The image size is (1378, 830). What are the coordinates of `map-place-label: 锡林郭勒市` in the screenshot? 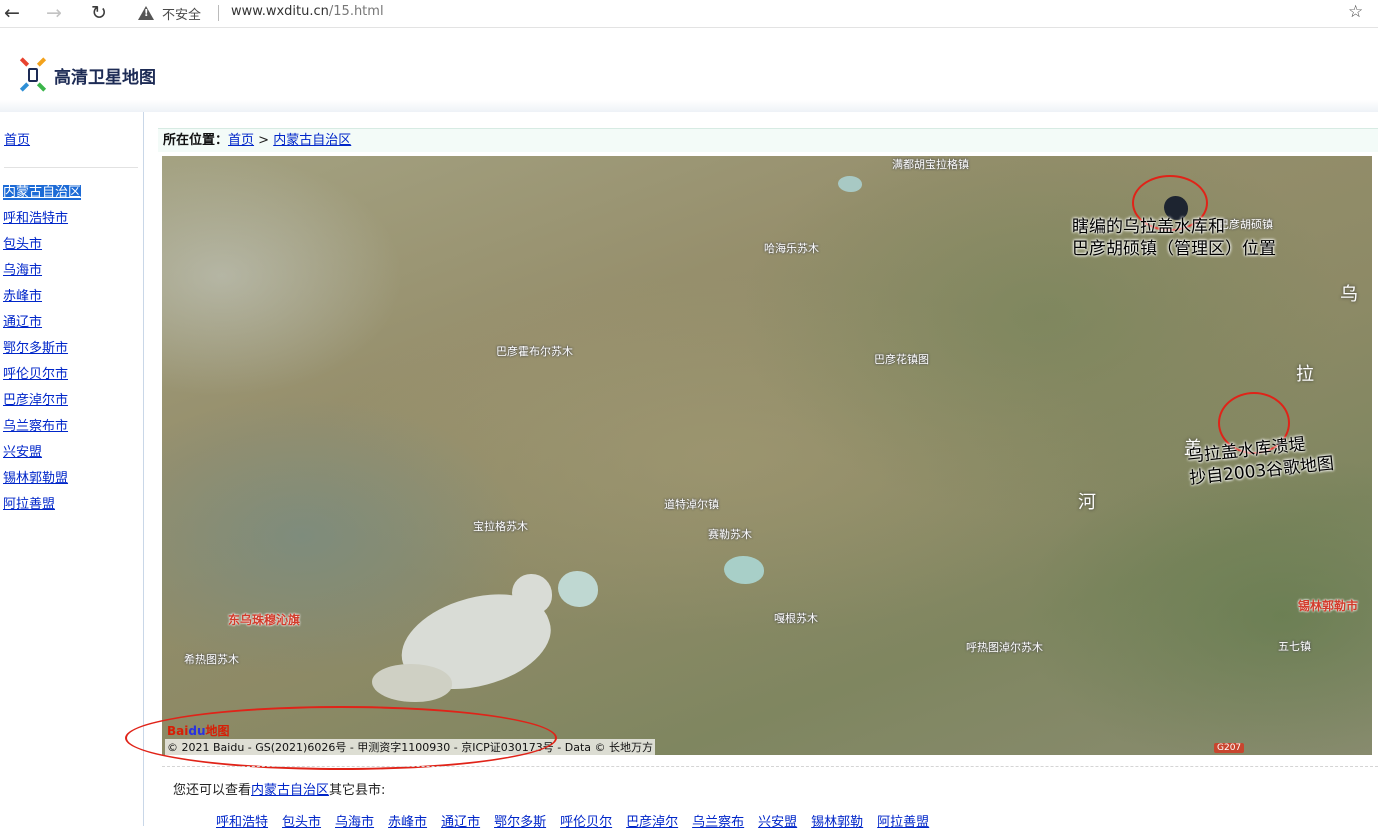 It's located at (1328, 606).